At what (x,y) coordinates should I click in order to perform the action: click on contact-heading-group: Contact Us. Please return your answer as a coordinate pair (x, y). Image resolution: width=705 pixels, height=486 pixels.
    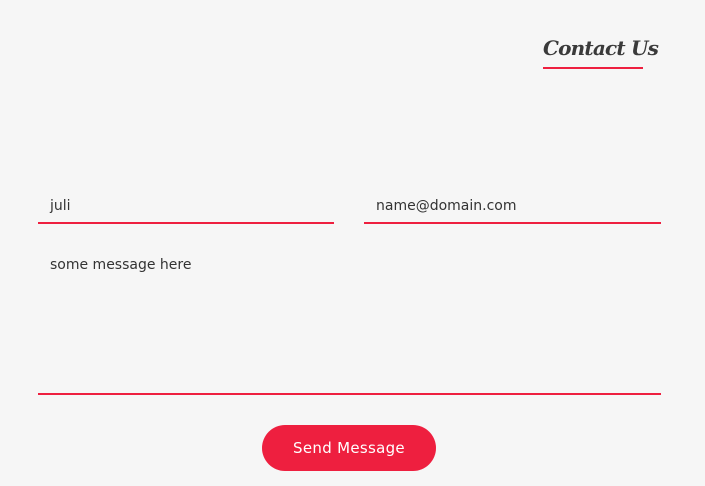
    Looking at the image, I should click on (601, 50).